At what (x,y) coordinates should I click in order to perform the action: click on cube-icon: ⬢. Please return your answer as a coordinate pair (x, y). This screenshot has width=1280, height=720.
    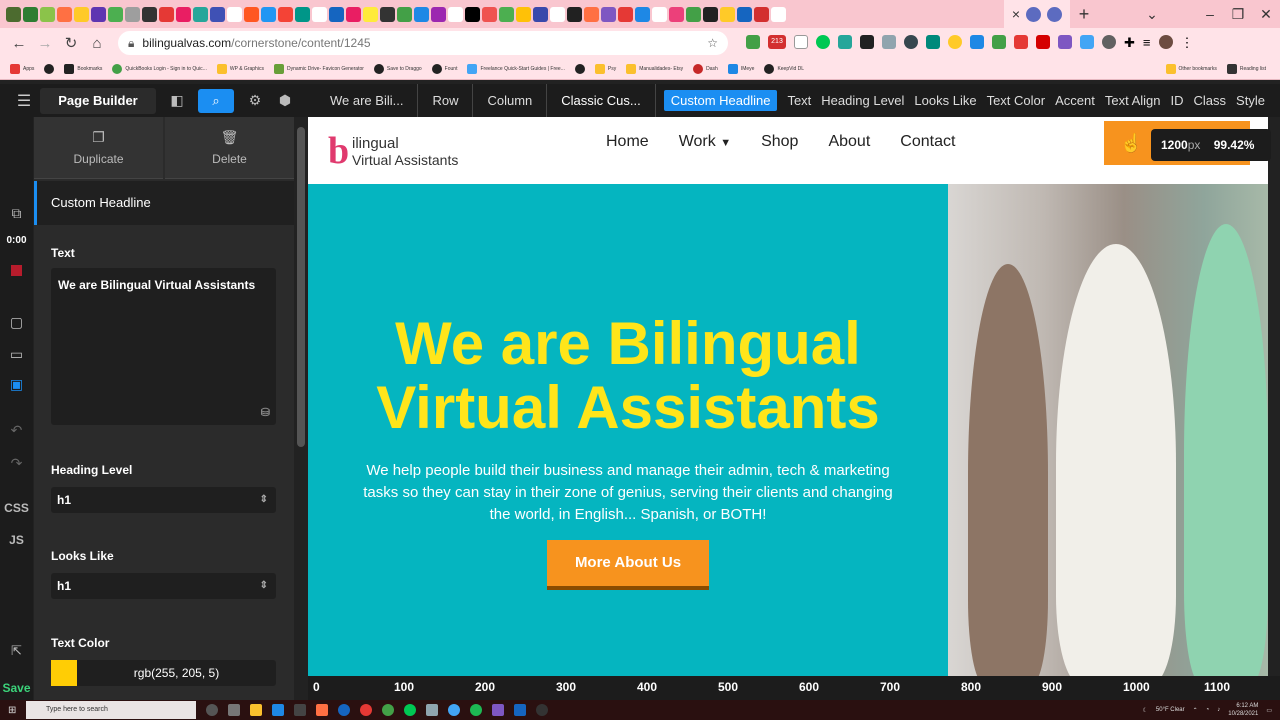
    Looking at the image, I should click on (285, 100).